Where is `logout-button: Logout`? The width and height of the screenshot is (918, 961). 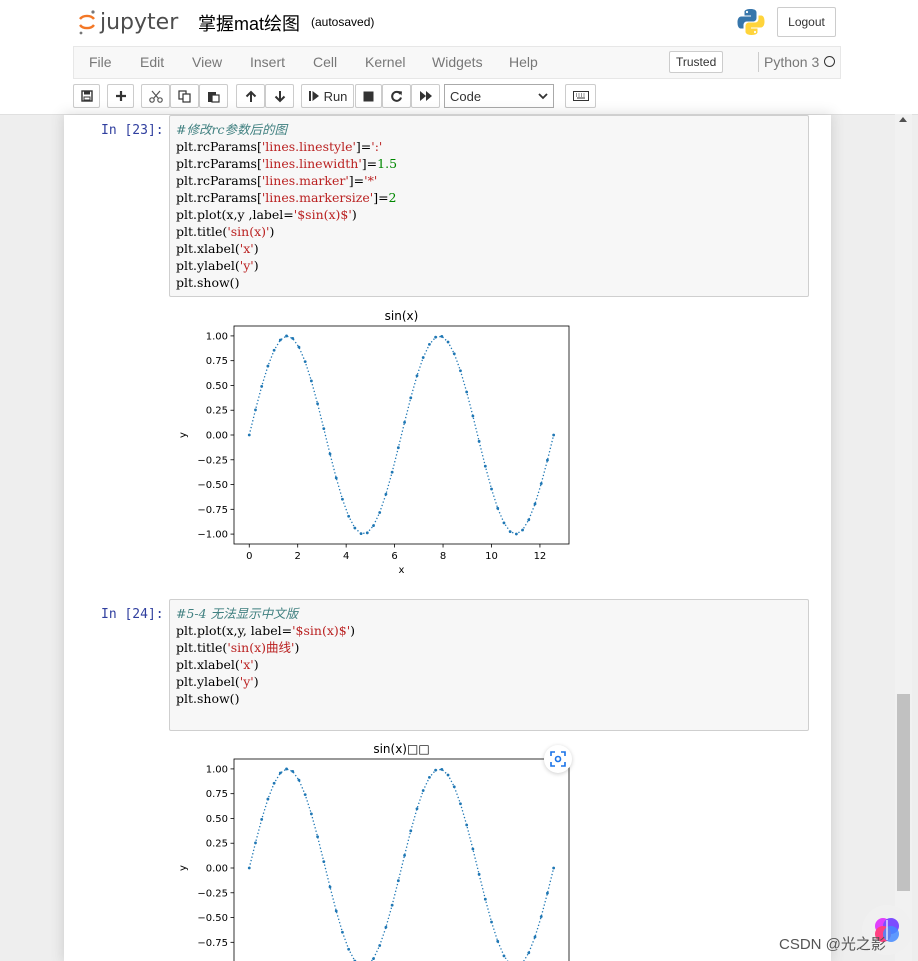 logout-button: Logout is located at coordinates (806, 22).